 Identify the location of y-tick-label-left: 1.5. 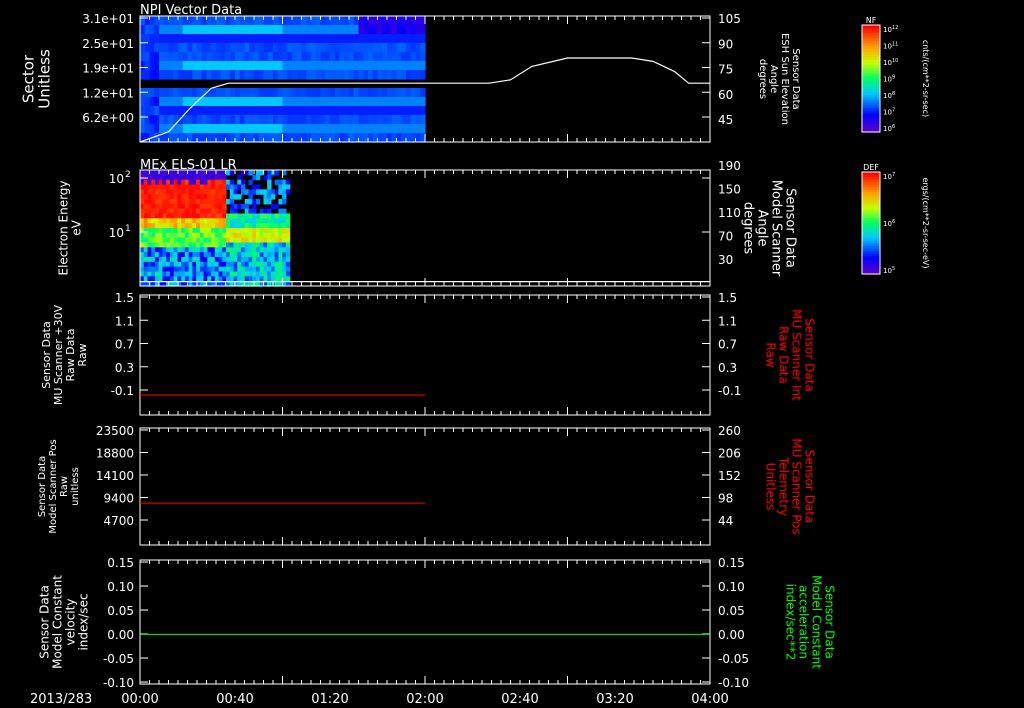
(124, 298).